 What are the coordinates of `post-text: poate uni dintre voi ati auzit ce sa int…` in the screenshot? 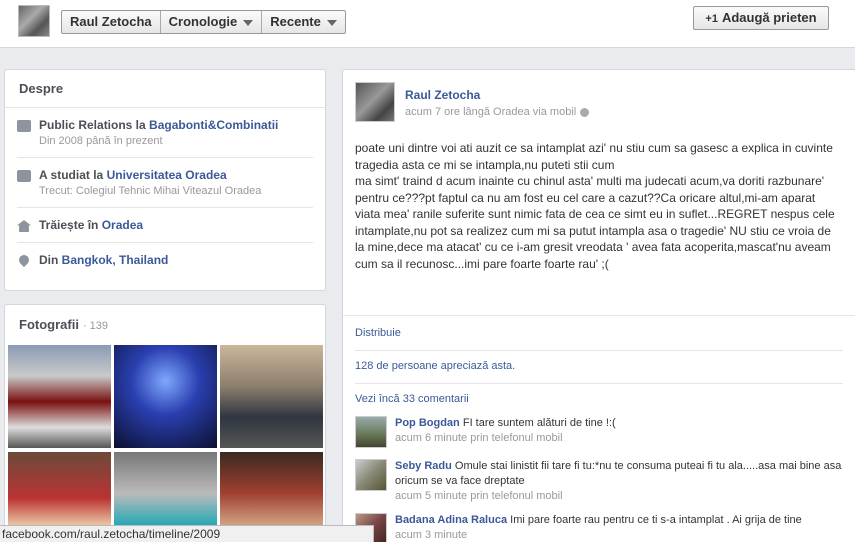 It's located at (599, 206).